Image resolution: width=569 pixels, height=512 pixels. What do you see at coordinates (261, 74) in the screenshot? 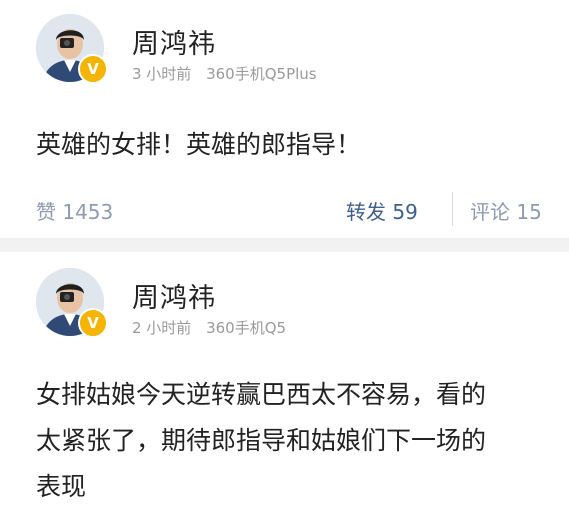
I see `post-device: 360手机Q5Plus` at bounding box center [261, 74].